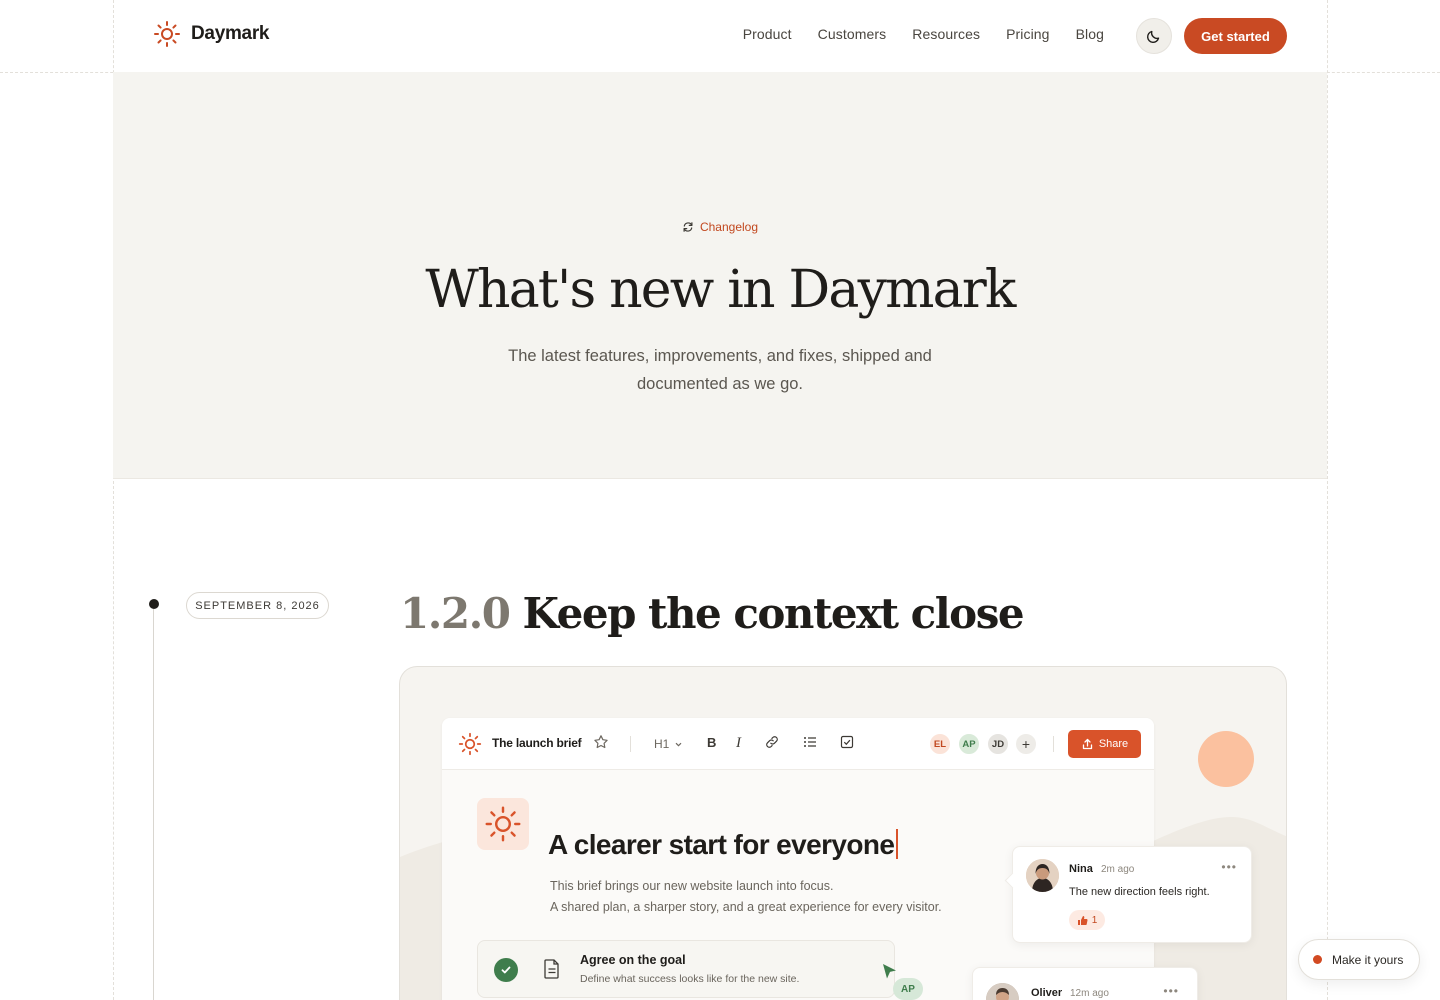 The width and height of the screenshot is (1440, 1000). Describe the element at coordinates (678, 744) in the screenshot. I see `chevron-down-icon` at that location.